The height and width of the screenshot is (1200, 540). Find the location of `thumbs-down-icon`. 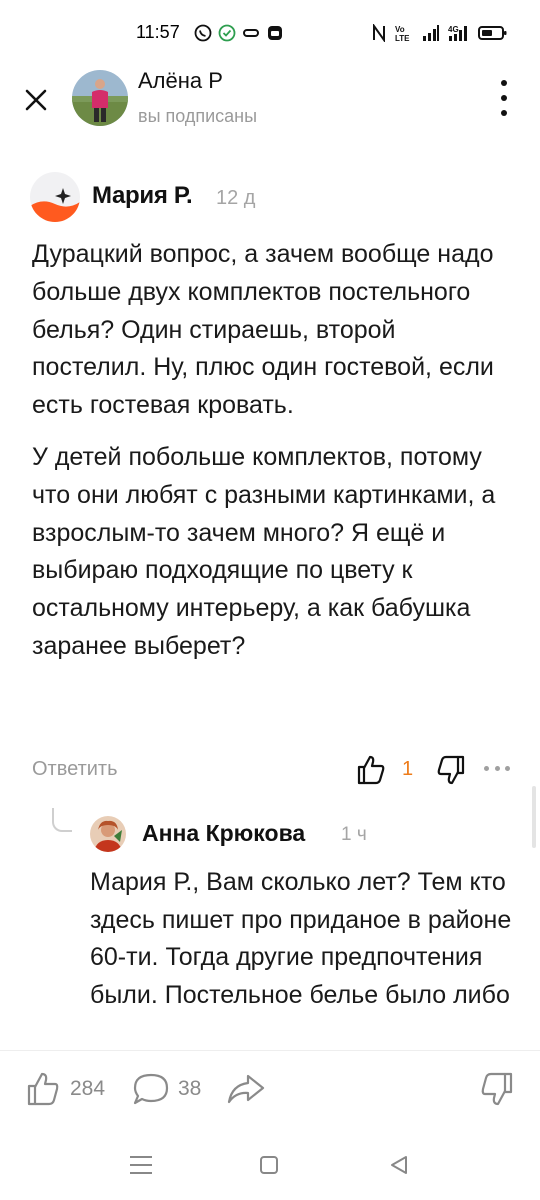

thumbs-down-icon is located at coordinates (451, 770).